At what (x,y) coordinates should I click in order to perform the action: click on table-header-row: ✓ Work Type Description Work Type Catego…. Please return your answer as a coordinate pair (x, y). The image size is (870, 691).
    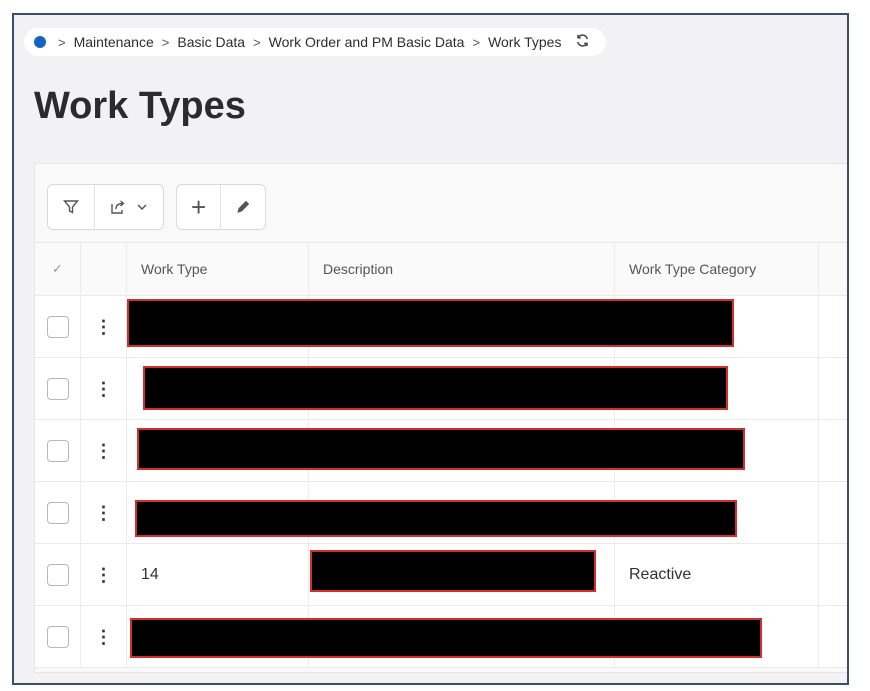
    Looking at the image, I should click on (441, 269).